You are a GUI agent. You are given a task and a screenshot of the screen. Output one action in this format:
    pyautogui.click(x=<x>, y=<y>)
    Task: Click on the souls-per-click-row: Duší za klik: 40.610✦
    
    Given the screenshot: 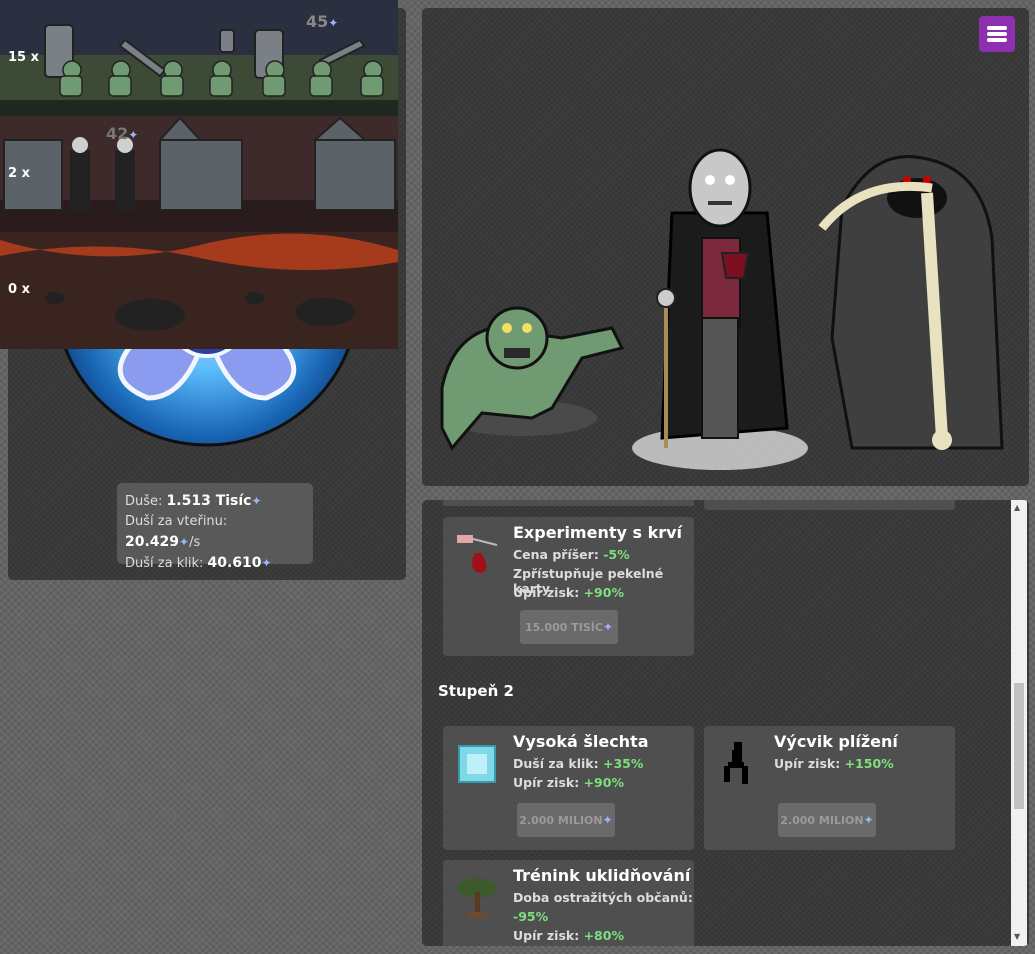 What is the action you would take?
    pyautogui.click(x=215, y=563)
    